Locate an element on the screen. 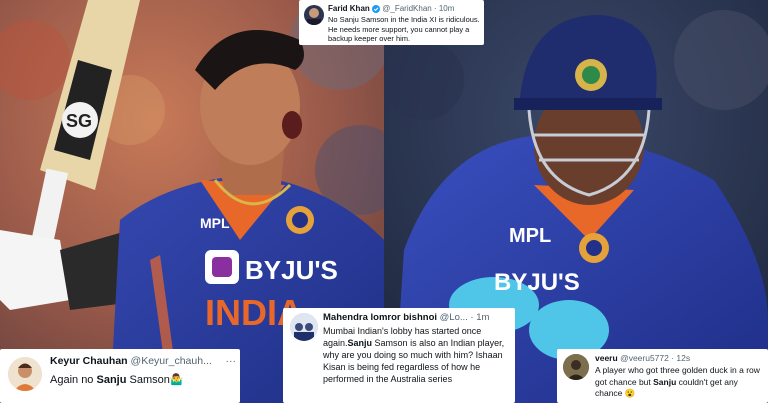  jersey-sponsor-label: BYJU'S is located at coordinates (291, 270).